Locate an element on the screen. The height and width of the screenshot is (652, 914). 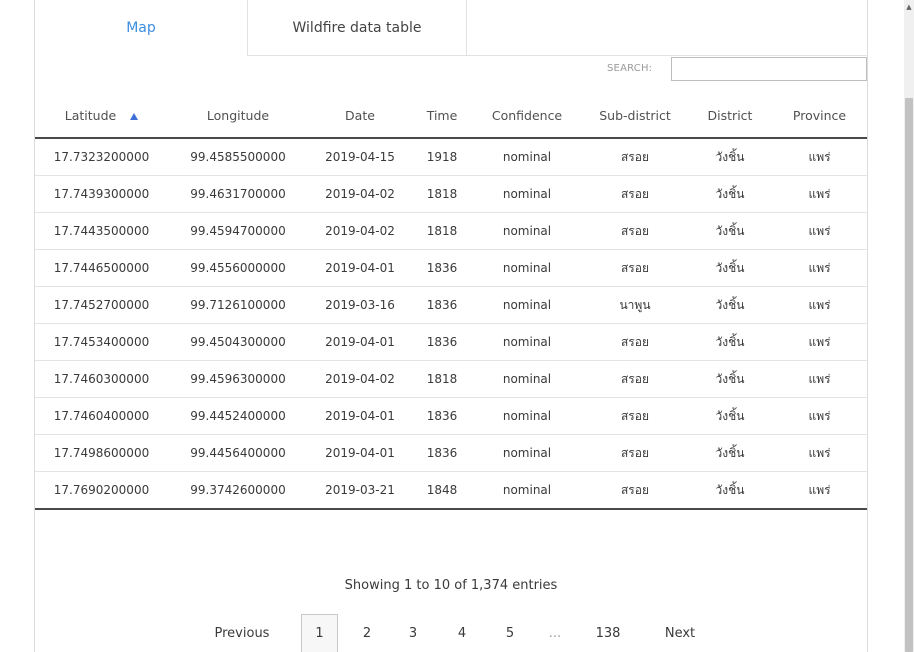
cell-longitude: 99.4596300000 is located at coordinates (238, 379).